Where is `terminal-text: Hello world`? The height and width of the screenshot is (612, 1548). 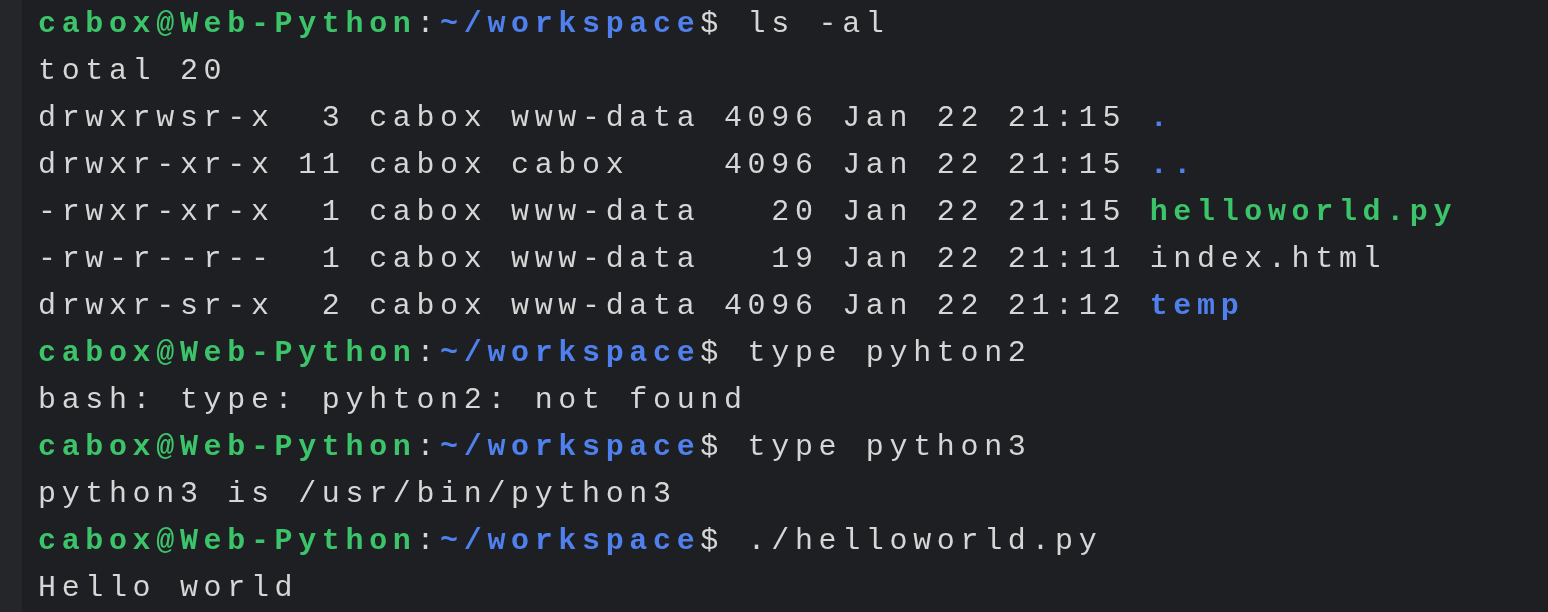 terminal-text: Hello world is located at coordinates (168, 588).